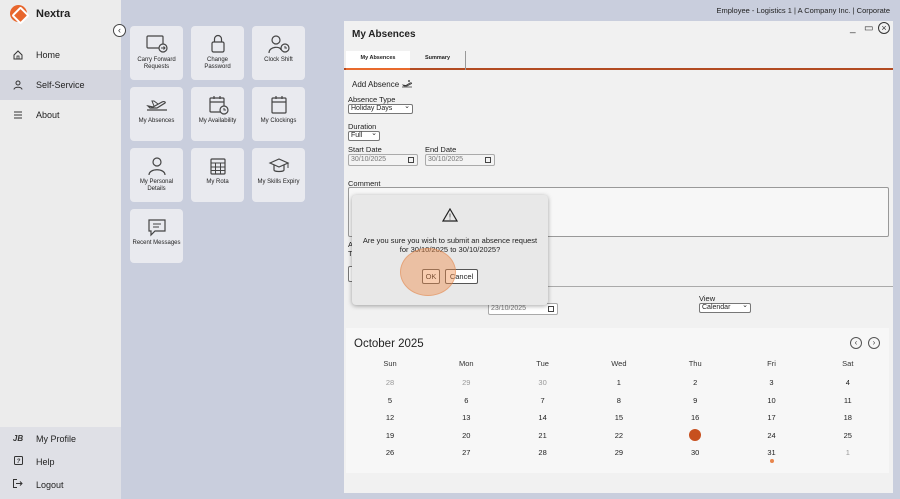  I want to click on tile-change-password: Change Password, so click(217, 53).